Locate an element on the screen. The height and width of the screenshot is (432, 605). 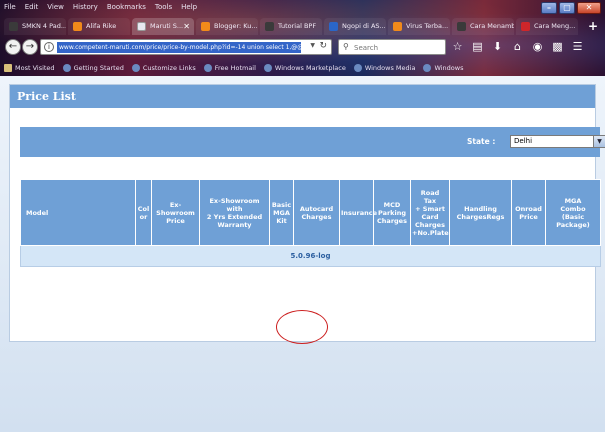
menu-icon: ☰ is located at coordinates (577, 47).